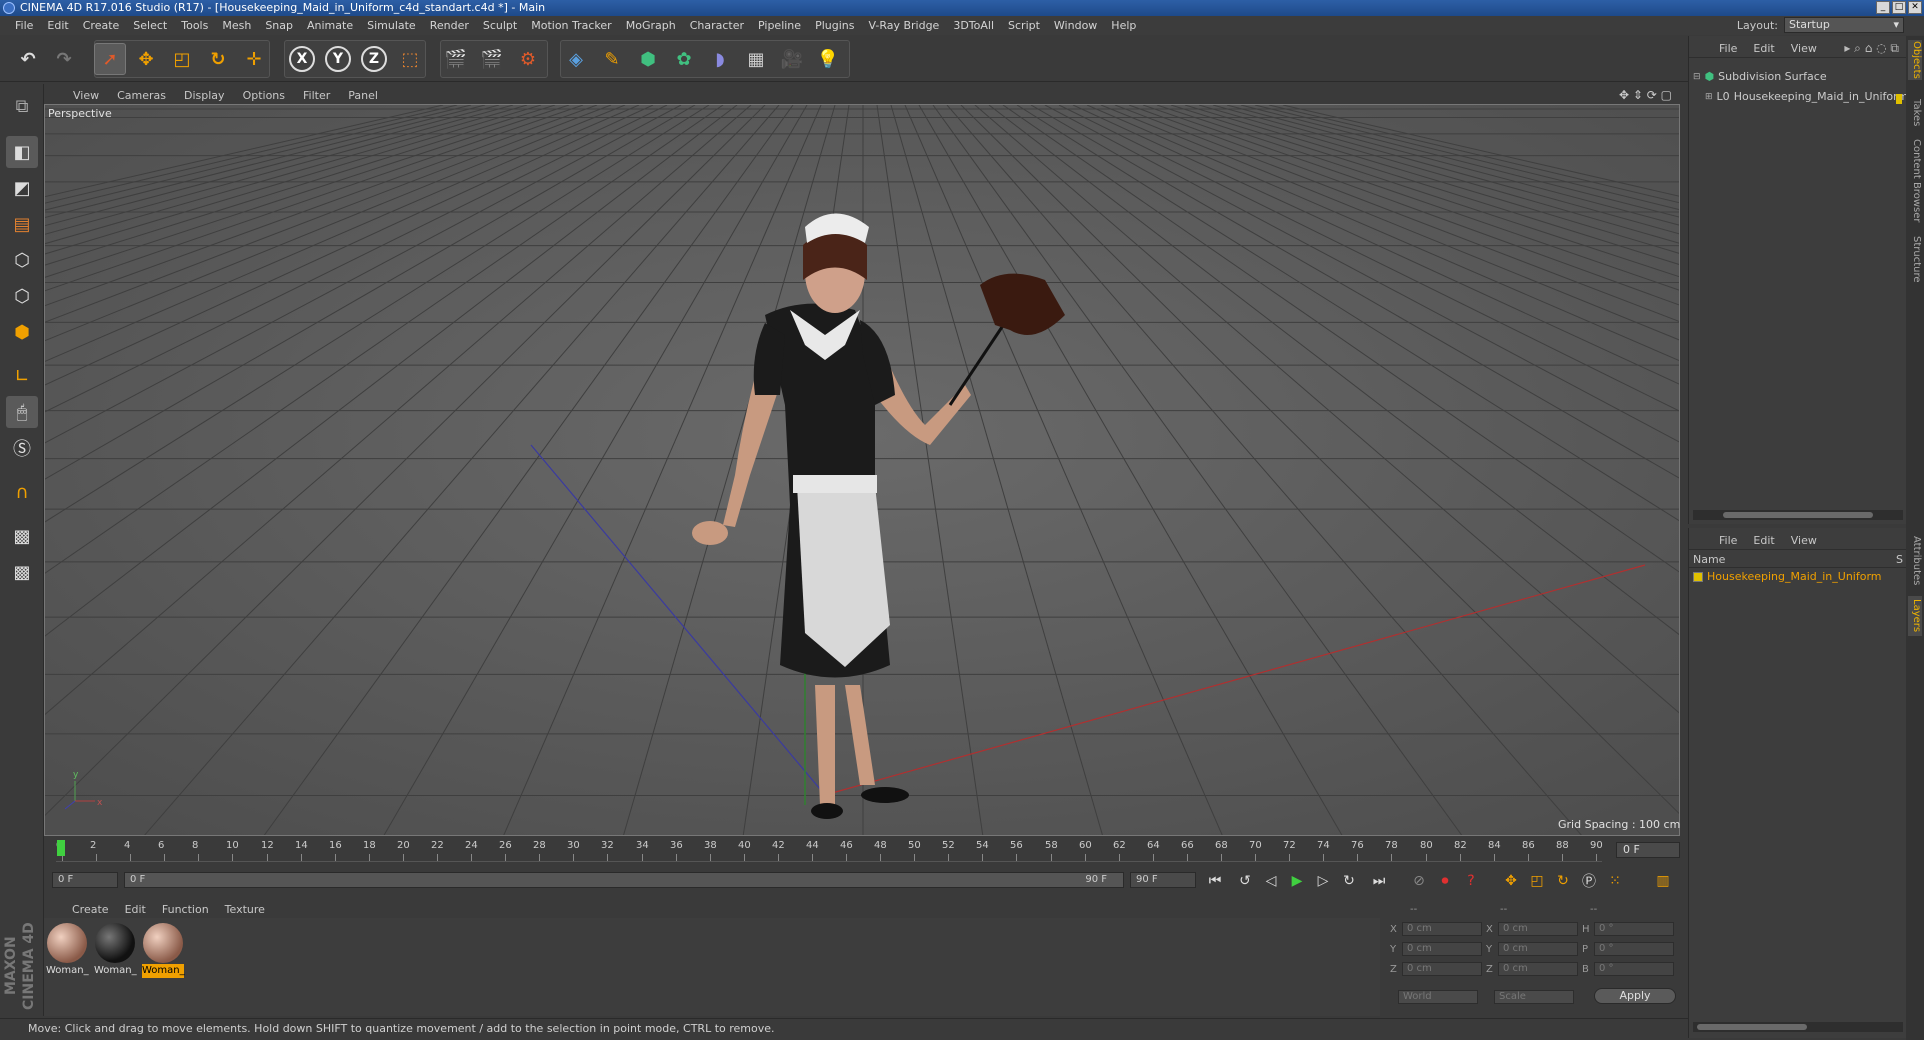 This screenshot has width=1924, height=1040. I want to click on viewport-menu-view: View, so click(86, 95).